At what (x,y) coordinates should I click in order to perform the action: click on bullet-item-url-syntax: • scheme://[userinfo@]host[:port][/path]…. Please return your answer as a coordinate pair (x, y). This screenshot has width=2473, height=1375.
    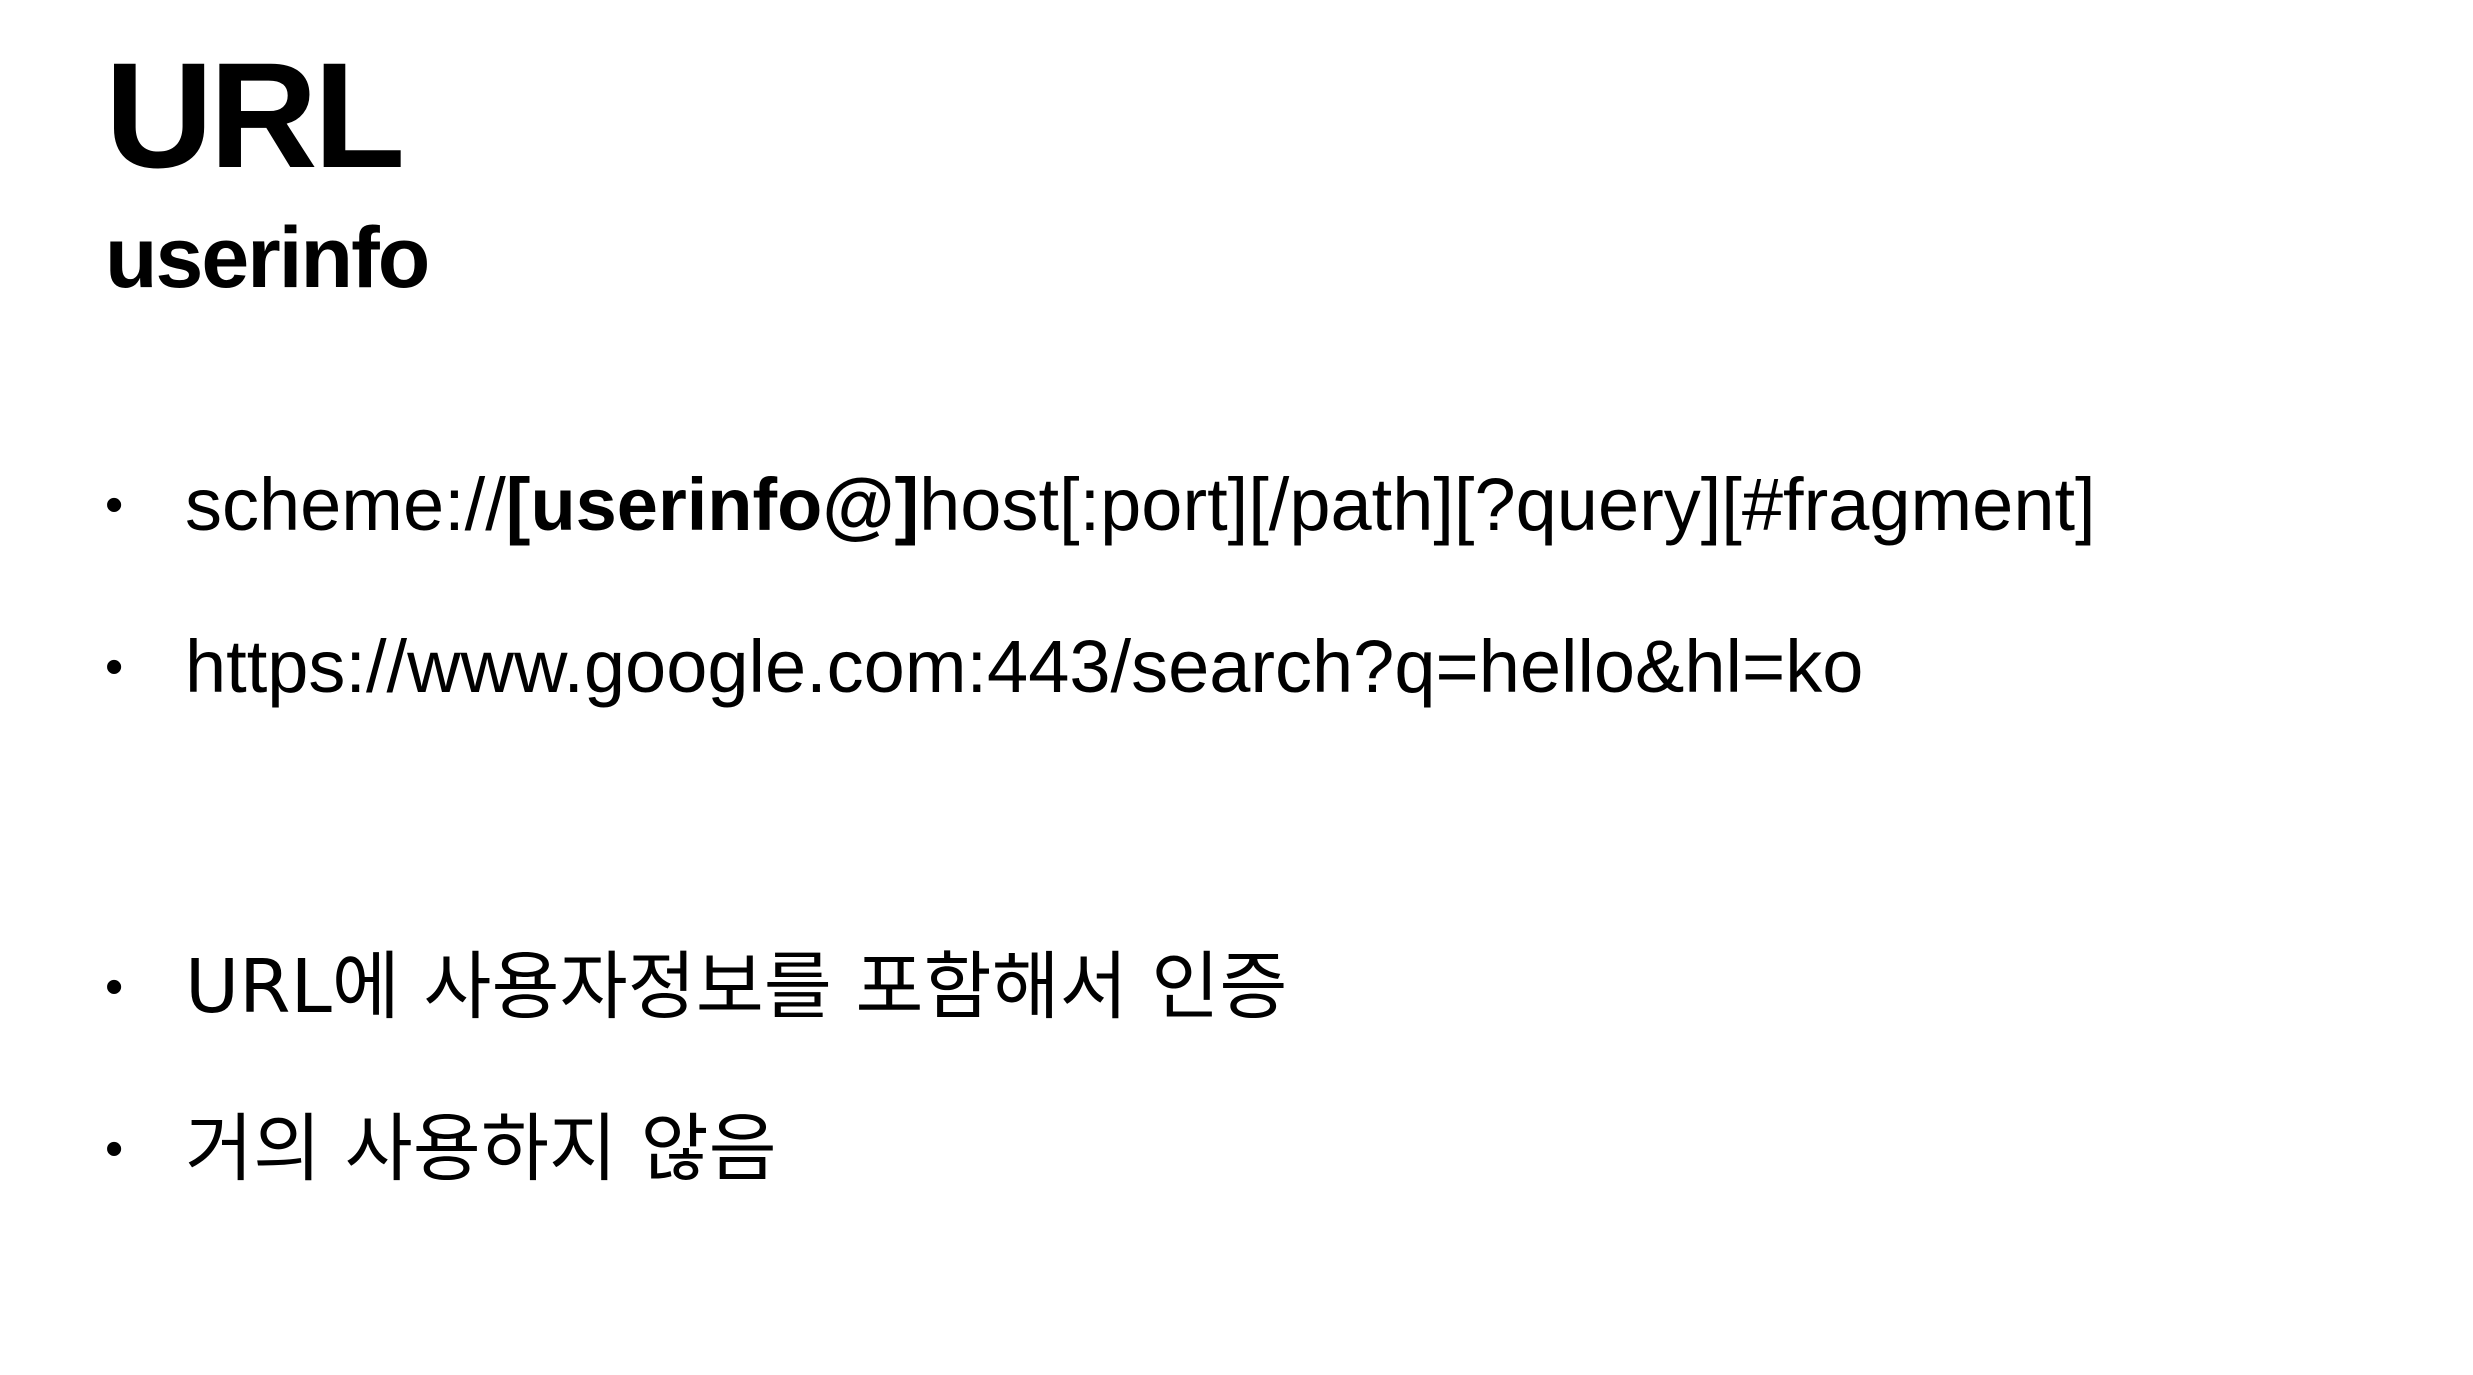
    Looking at the image, I should click on (1100, 505).